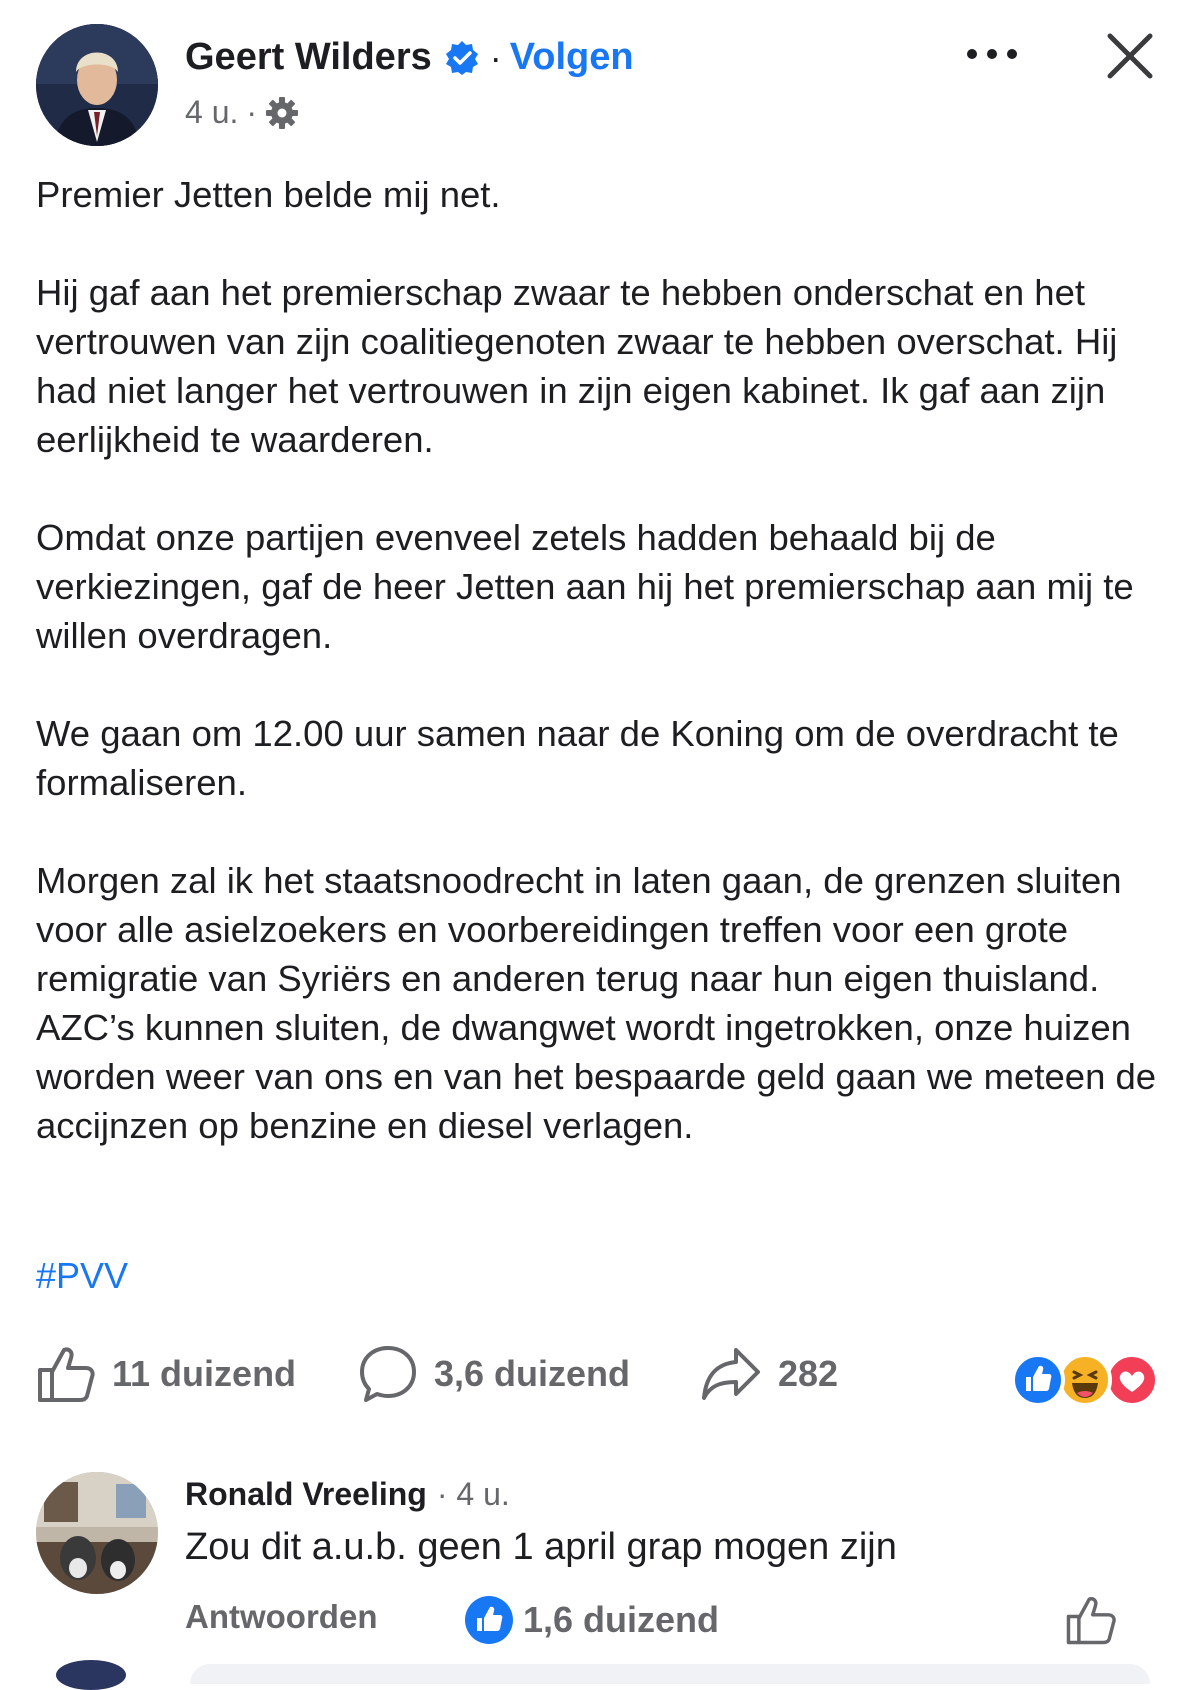 The image size is (1200, 1690). I want to click on comment-time: · 4 u., so click(473, 1494).